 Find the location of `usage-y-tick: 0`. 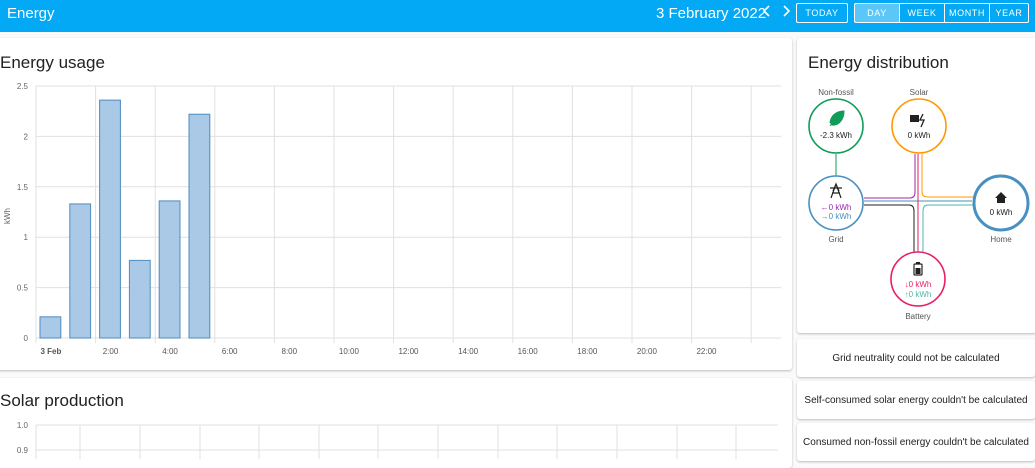

usage-y-tick: 0 is located at coordinates (26, 338).